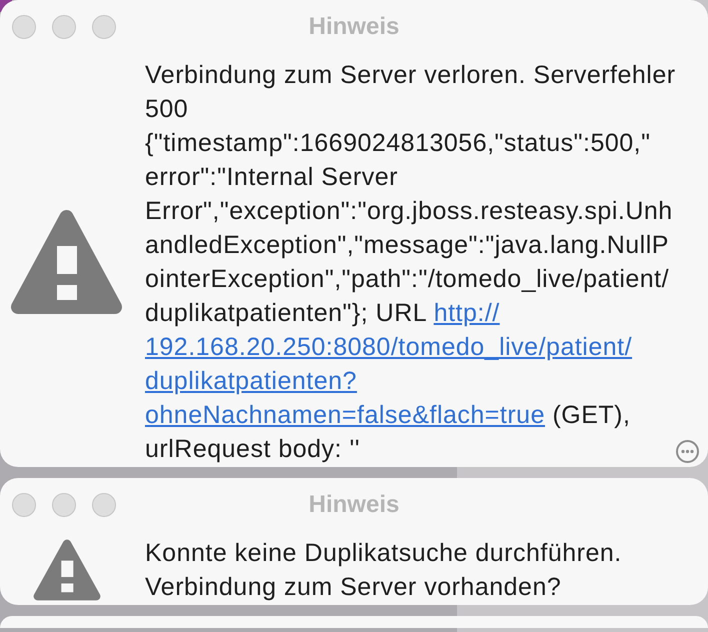  What do you see at coordinates (383, 570) in the screenshot?
I see `alert-message: Konnte keine Duplikatsuche durchführen. Verbindung zum Server vorhanden?` at bounding box center [383, 570].